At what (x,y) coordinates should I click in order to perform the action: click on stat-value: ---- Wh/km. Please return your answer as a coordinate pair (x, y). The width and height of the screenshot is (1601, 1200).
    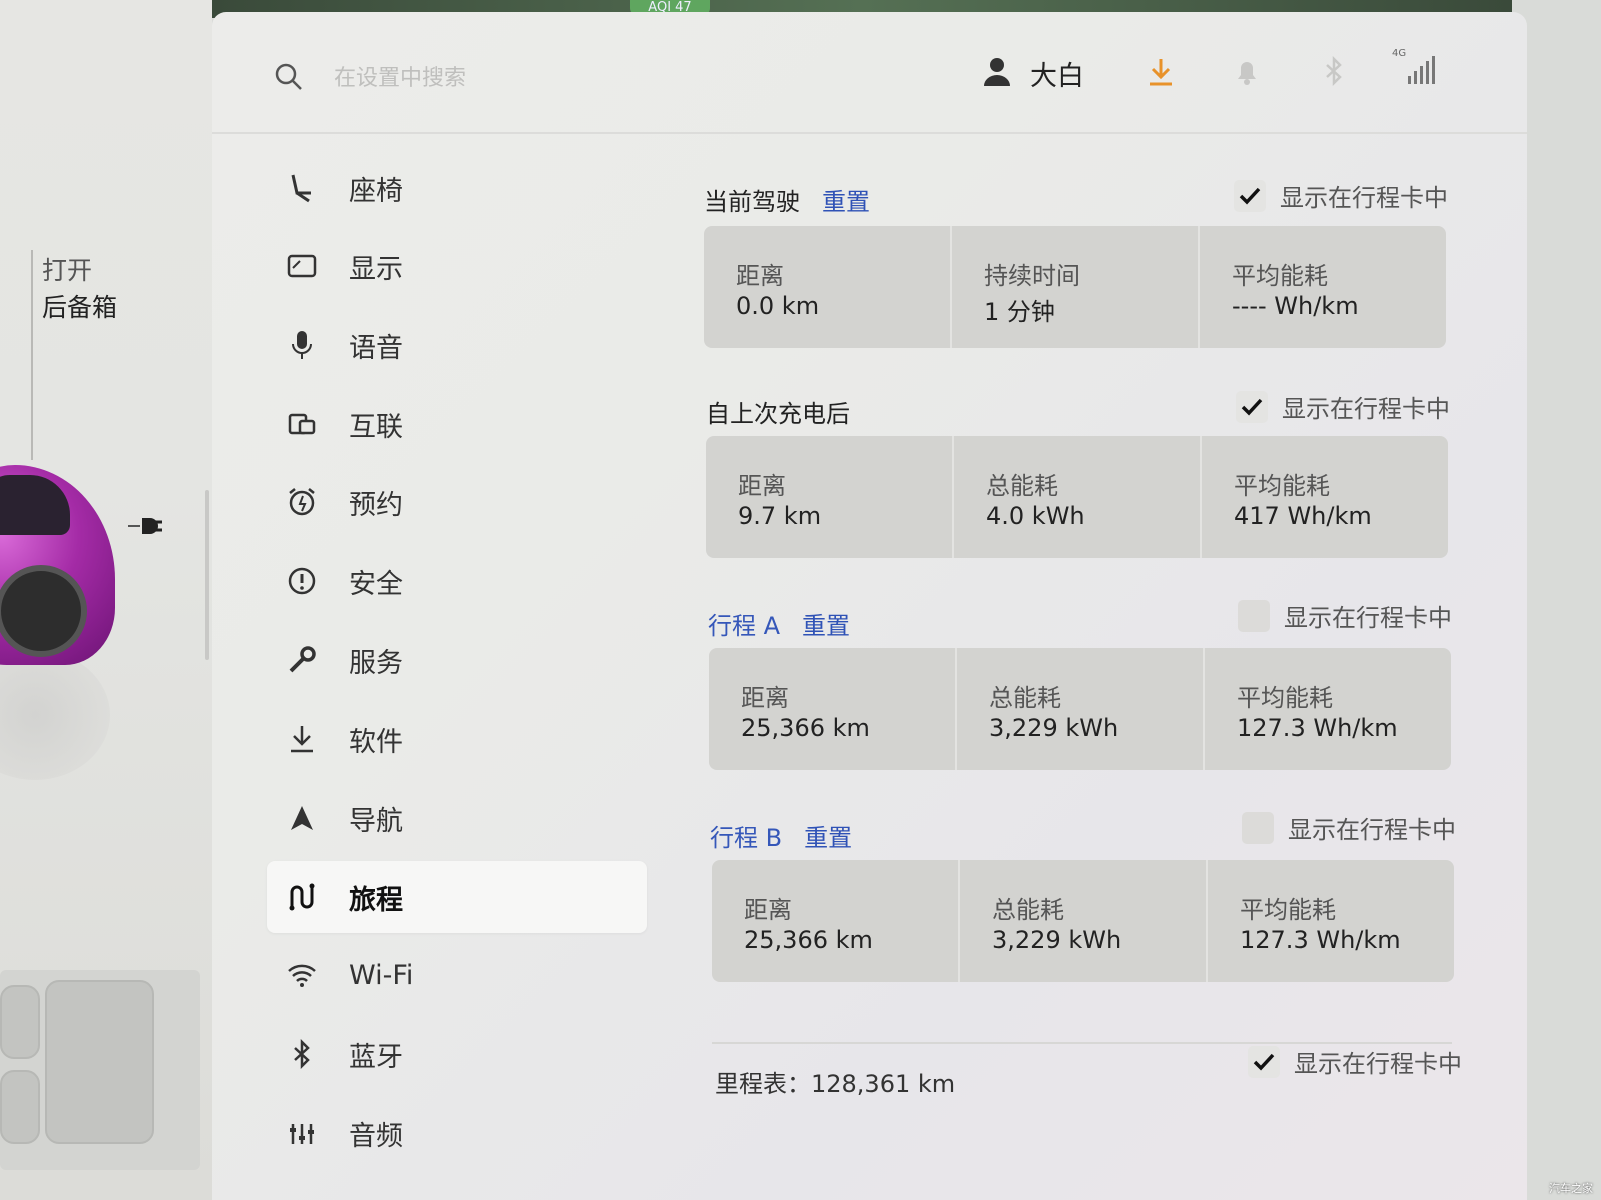
    Looking at the image, I should click on (1295, 306).